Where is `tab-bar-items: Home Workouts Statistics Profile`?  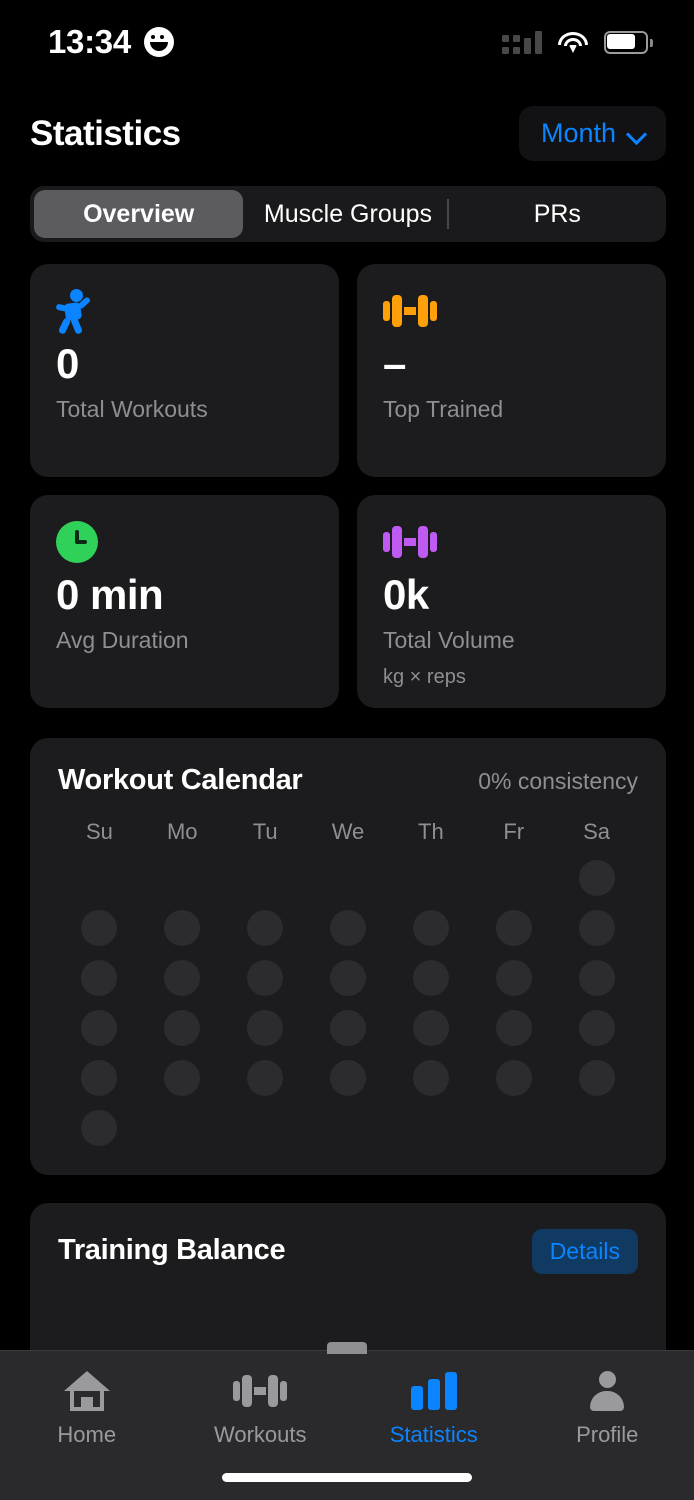 tab-bar-items: Home Workouts Statistics Profile is located at coordinates (347, 1399).